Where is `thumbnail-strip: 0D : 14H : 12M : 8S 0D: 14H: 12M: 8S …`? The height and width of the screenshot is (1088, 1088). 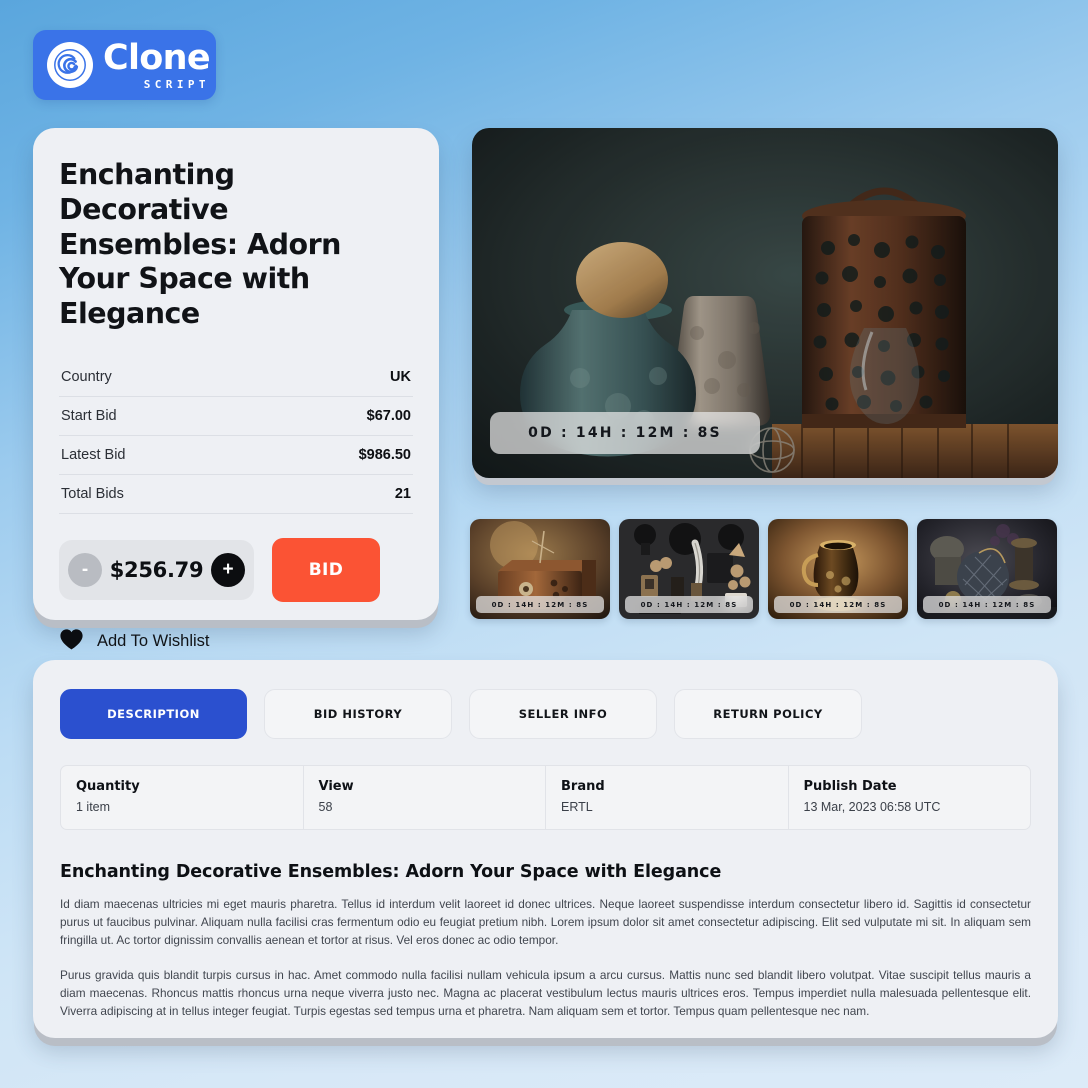
thumbnail-strip: 0D : 14H : 12M : 8S 0D: 14H: 12M: 8S … is located at coordinates (765, 569).